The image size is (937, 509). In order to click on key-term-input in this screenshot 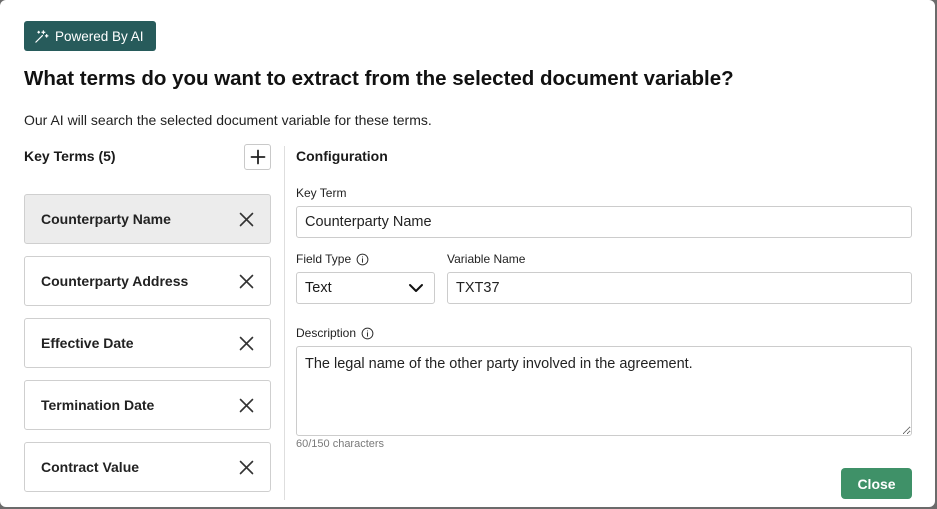, I will do `click(604, 222)`.